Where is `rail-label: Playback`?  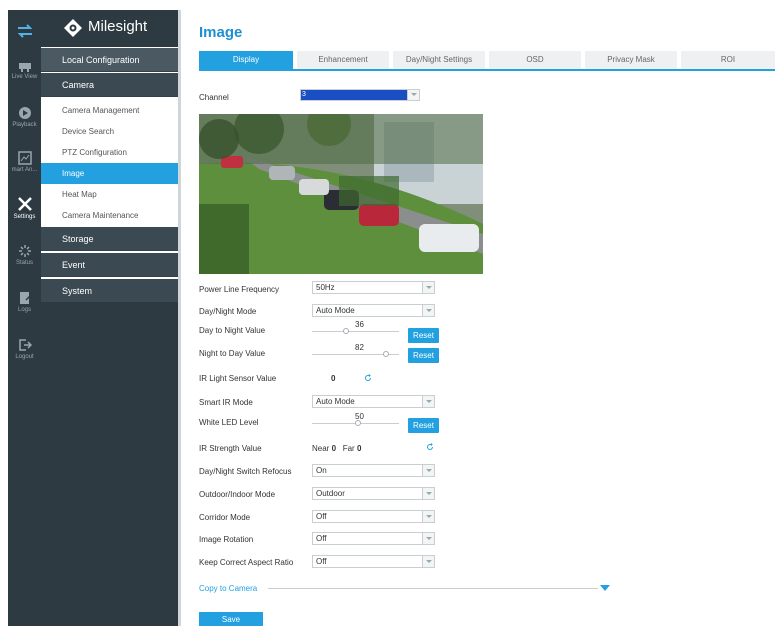 rail-label: Playback is located at coordinates (24, 125).